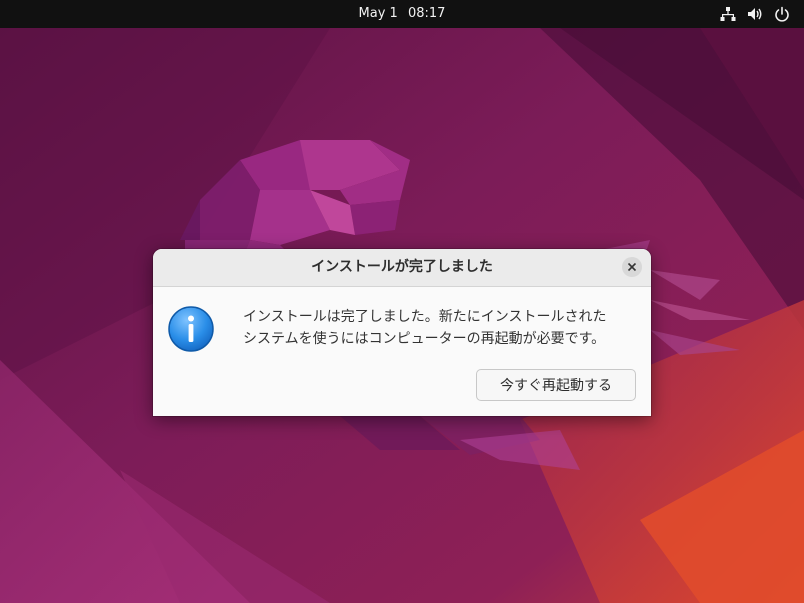  I want to click on clock: May 1 08:17, so click(402, 14).